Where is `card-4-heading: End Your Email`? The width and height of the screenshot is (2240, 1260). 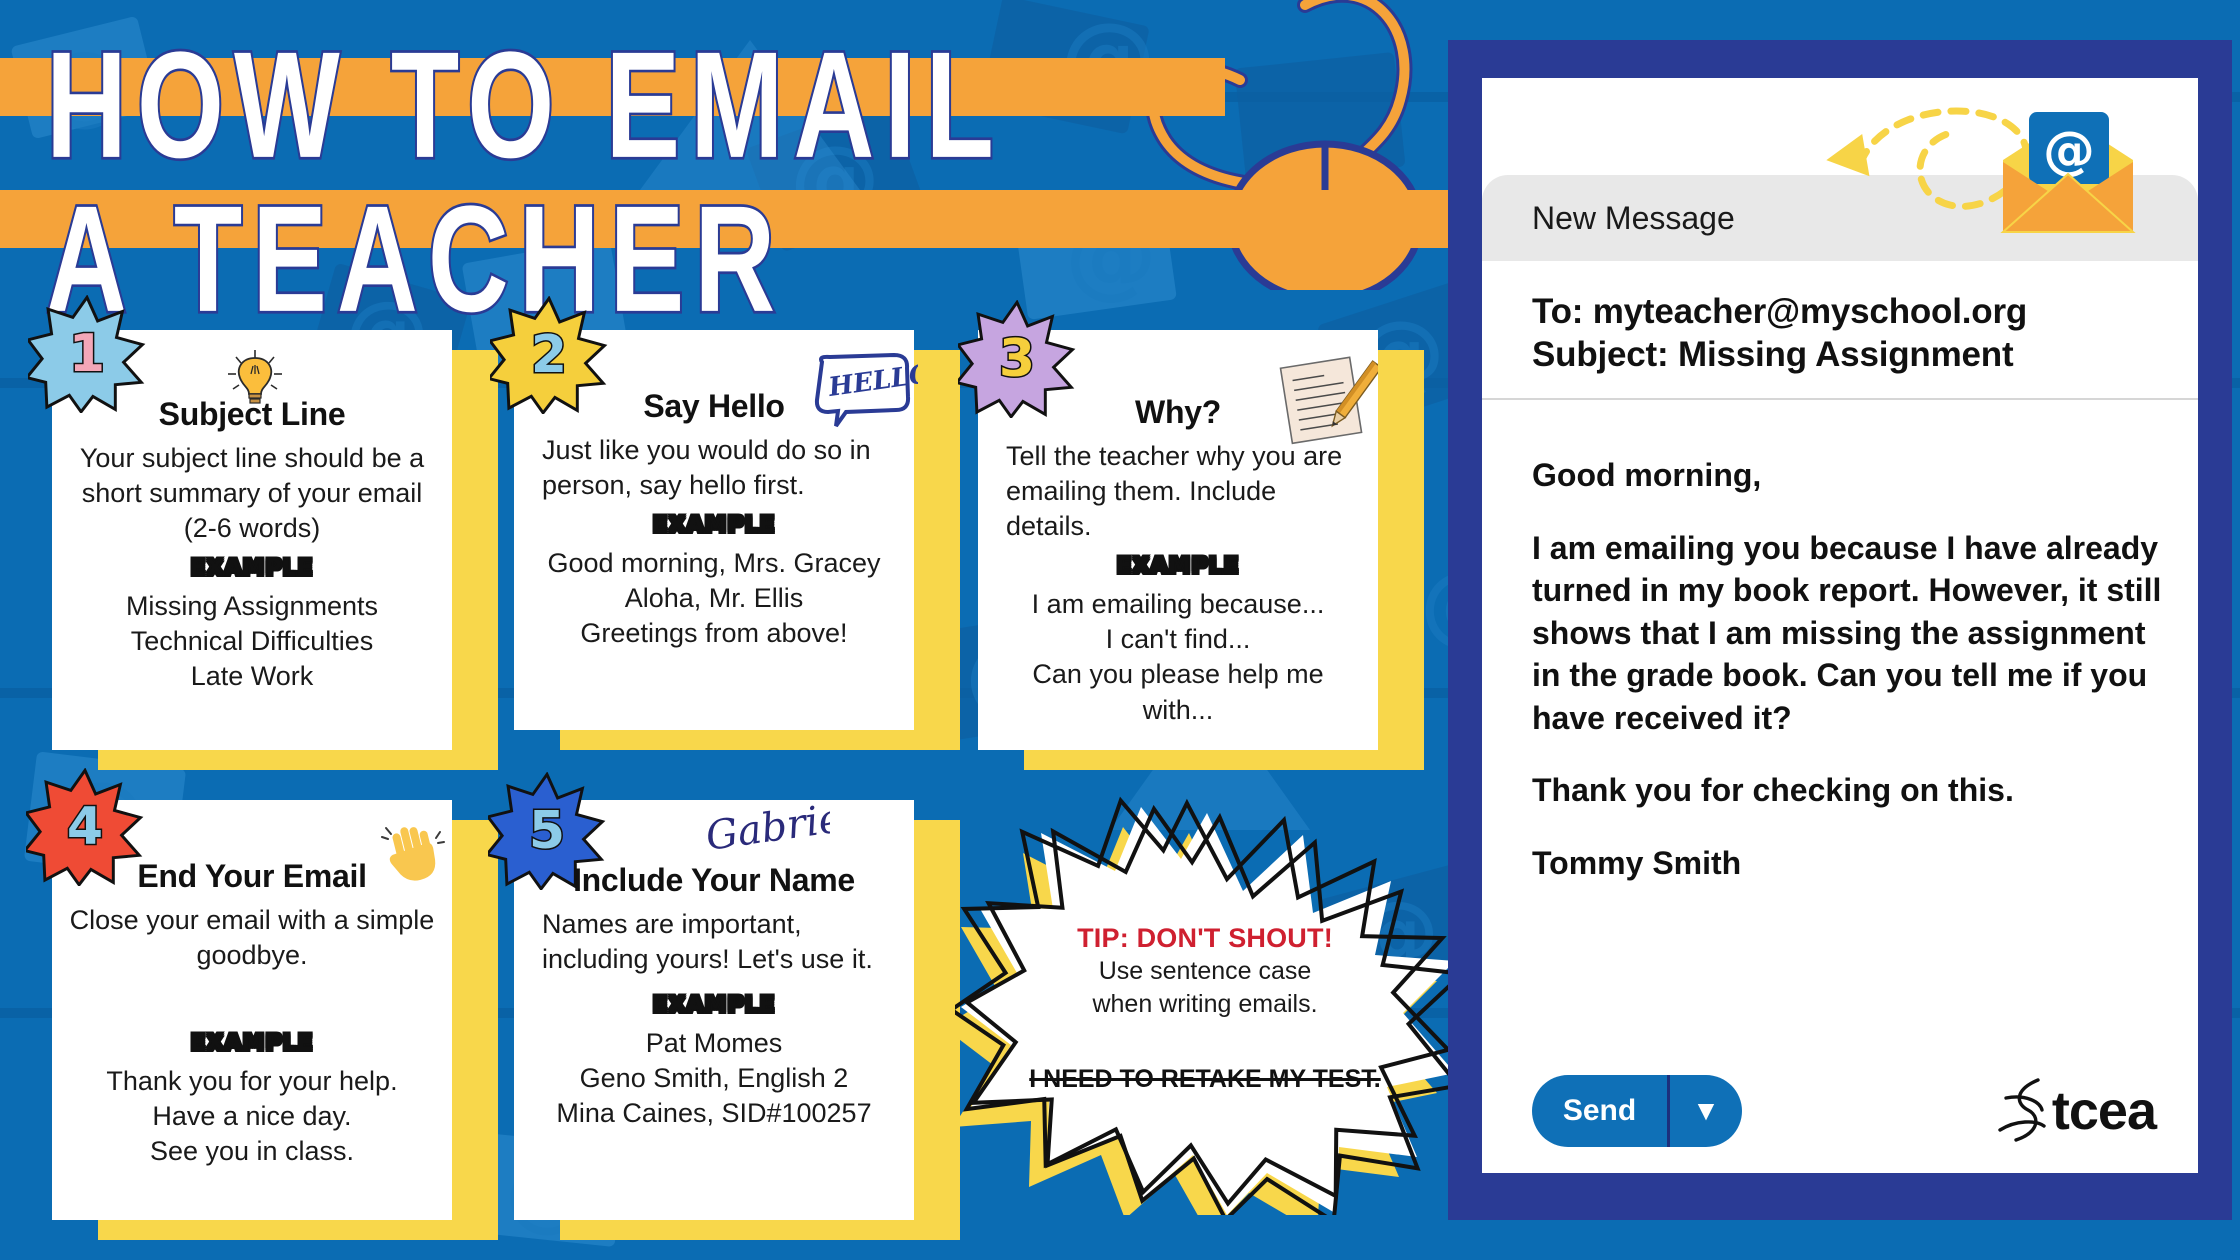 card-4-heading: End Your Email is located at coordinates (252, 876).